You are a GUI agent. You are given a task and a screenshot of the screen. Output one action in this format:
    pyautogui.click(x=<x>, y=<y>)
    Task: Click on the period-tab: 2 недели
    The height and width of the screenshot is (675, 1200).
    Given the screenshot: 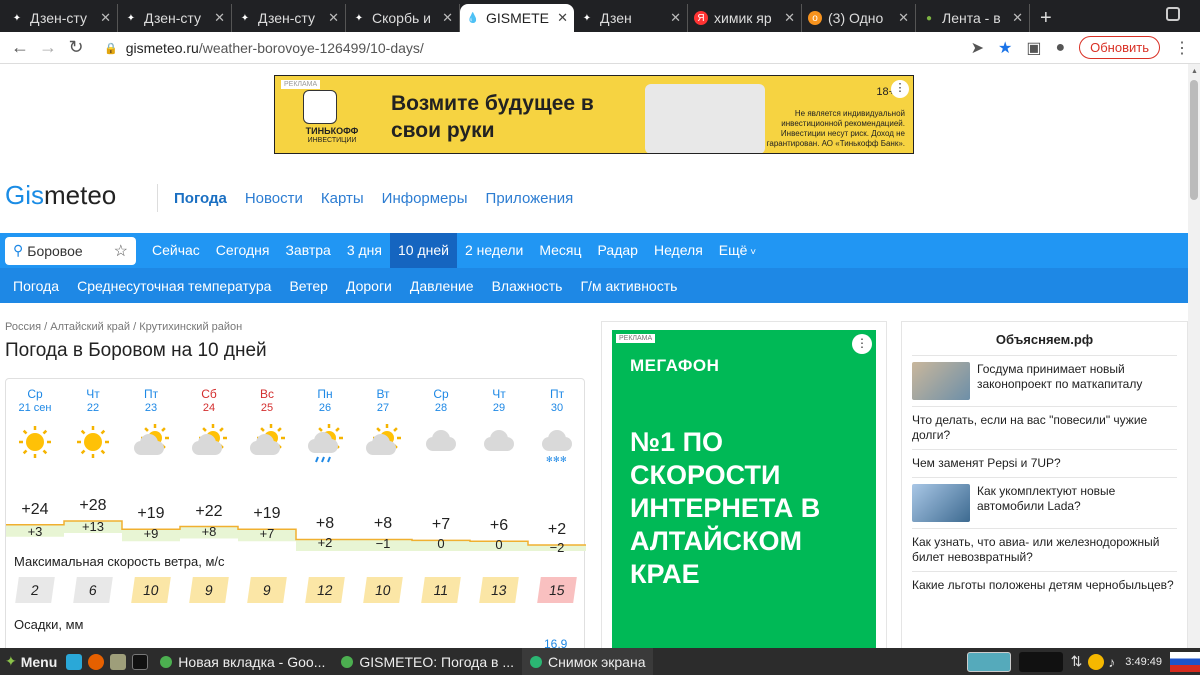 What is the action you would take?
    pyautogui.click(x=494, y=250)
    